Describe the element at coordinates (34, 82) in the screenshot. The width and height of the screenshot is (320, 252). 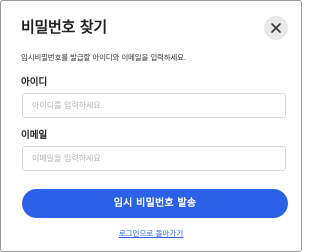
I see `id-label: 아이디` at that location.